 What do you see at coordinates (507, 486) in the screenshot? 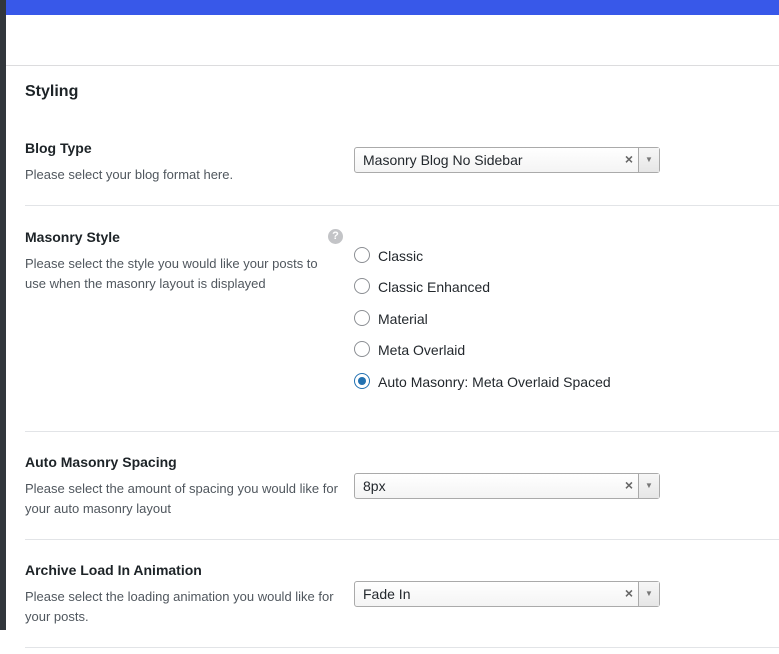
I see `auto-masonry-spacing-select: 8px × ▼` at bounding box center [507, 486].